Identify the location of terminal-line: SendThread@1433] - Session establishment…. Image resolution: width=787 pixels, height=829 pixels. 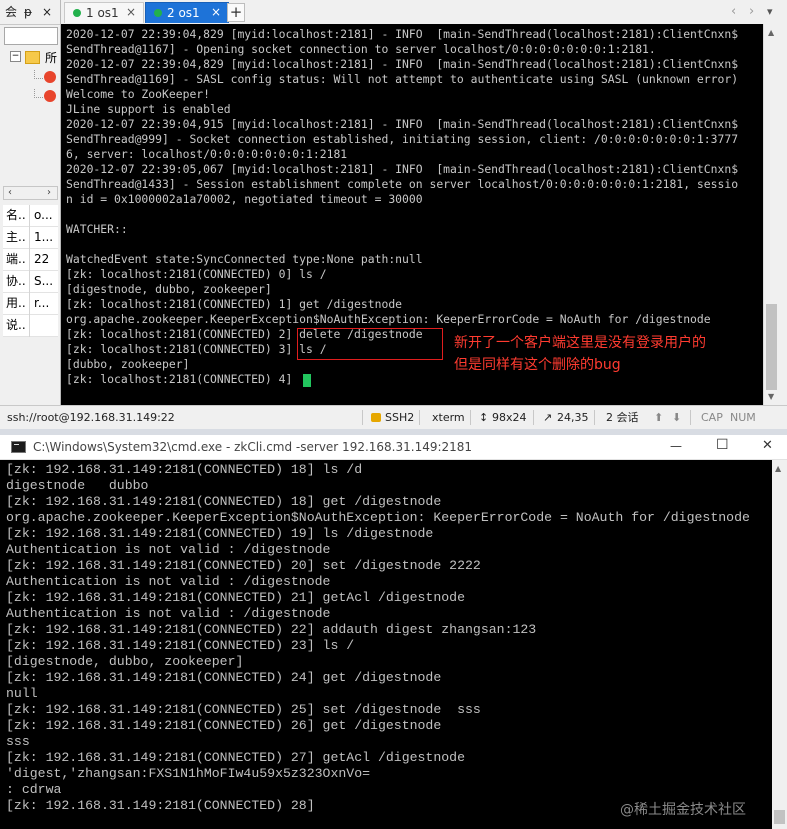
(402, 184).